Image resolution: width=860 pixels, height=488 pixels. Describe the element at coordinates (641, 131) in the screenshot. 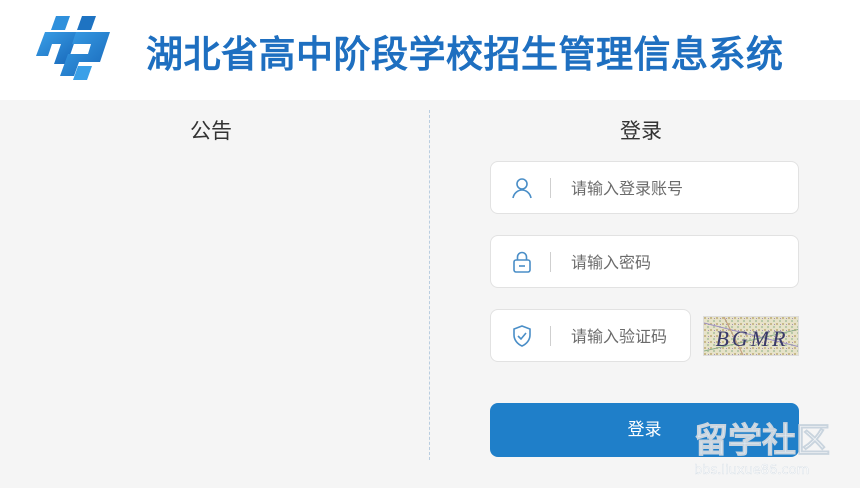

I see `login-title: 登录` at that location.